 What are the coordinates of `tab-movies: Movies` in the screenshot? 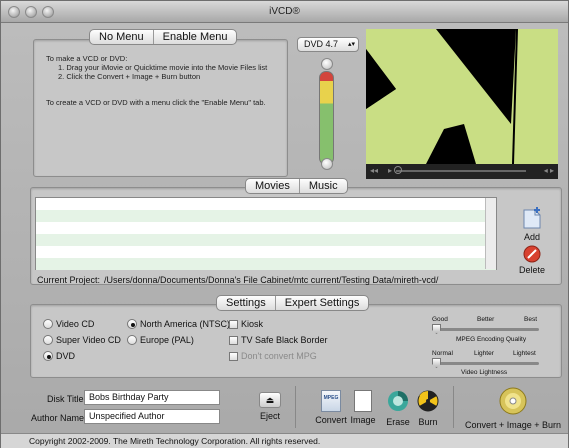 It's located at (272, 186).